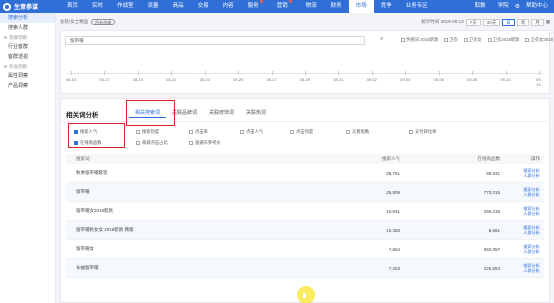  What do you see at coordinates (198, 132) in the screenshot?
I see `metric-option: 点击率` at bounding box center [198, 132].